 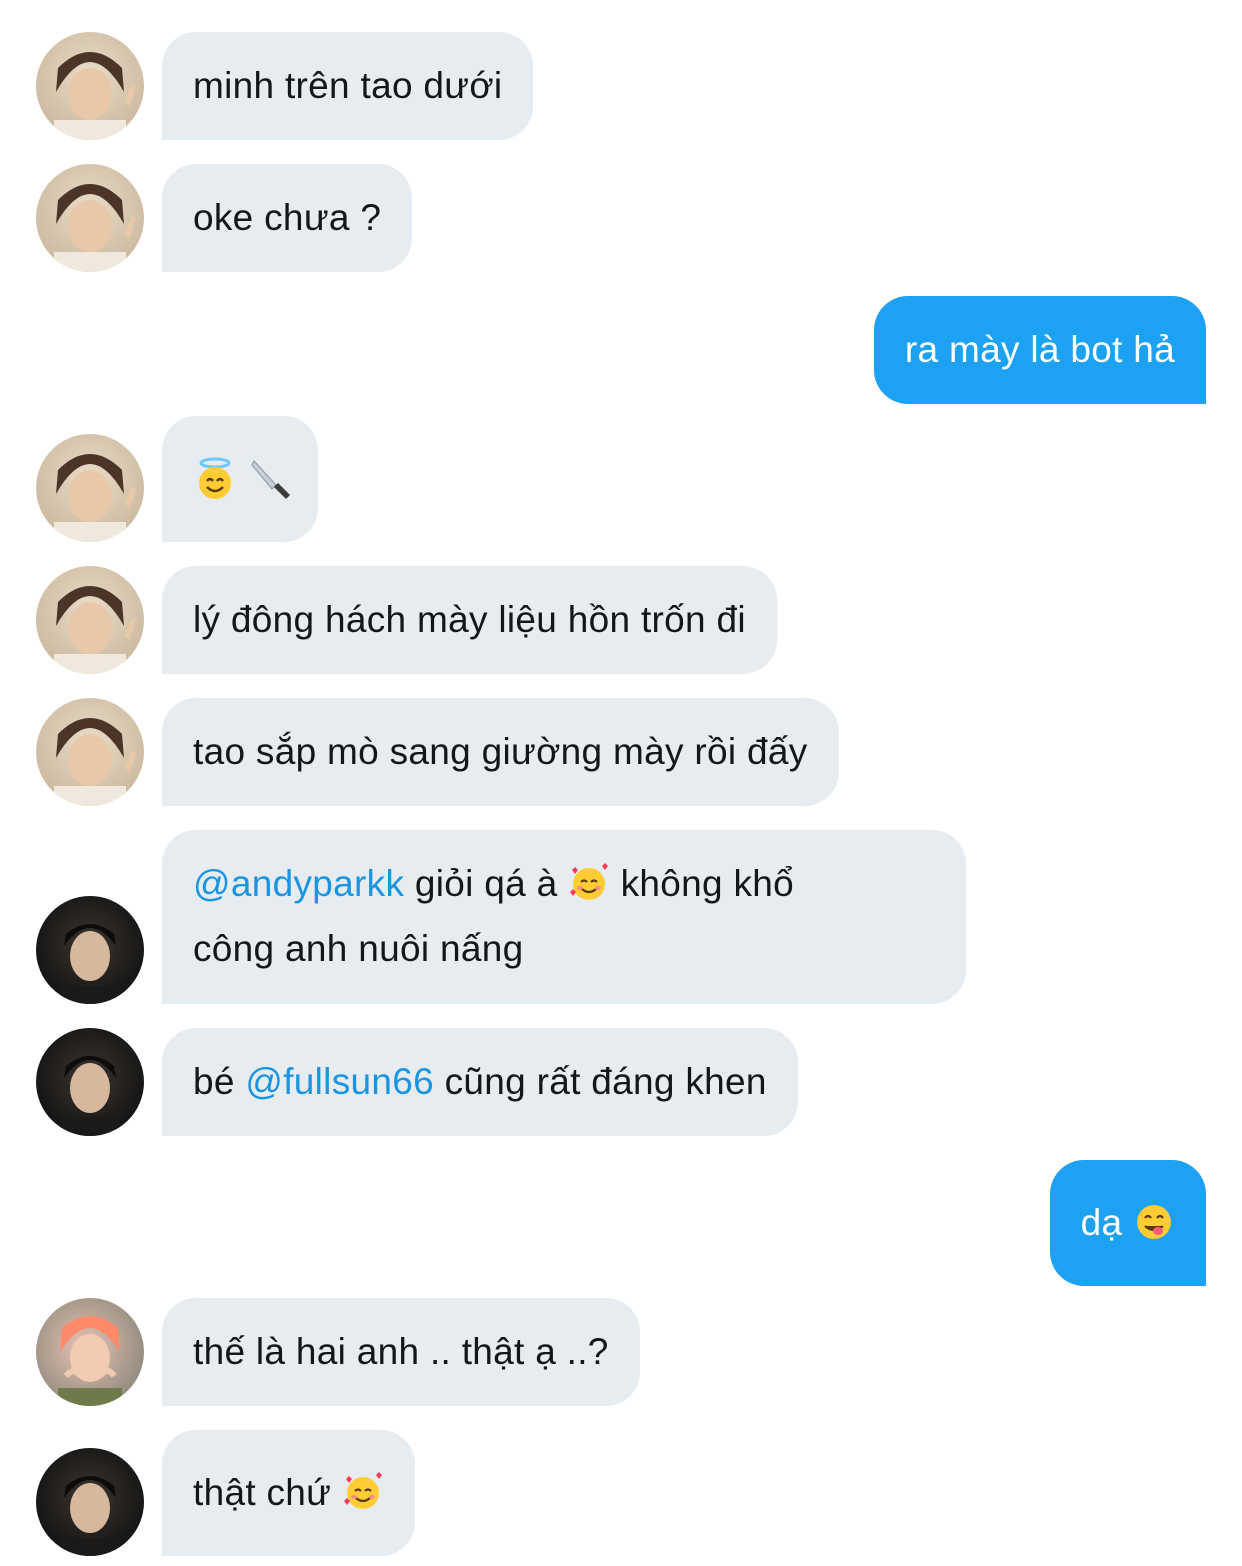 What do you see at coordinates (267, 1492) in the screenshot?
I see `message-text: thật chứ` at bounding box center [267, 1492].